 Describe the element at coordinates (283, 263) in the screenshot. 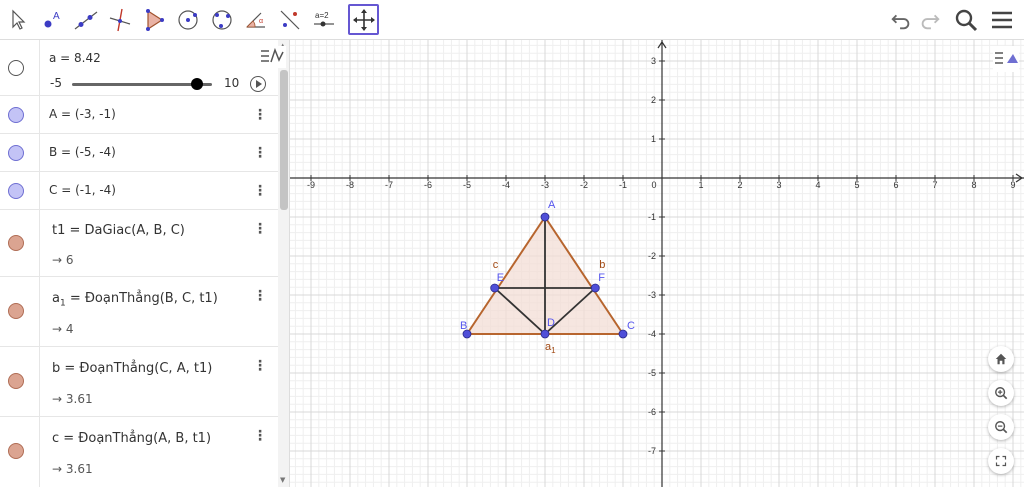

I see `algebra-scrollbar: ▲ ▼` at that location.